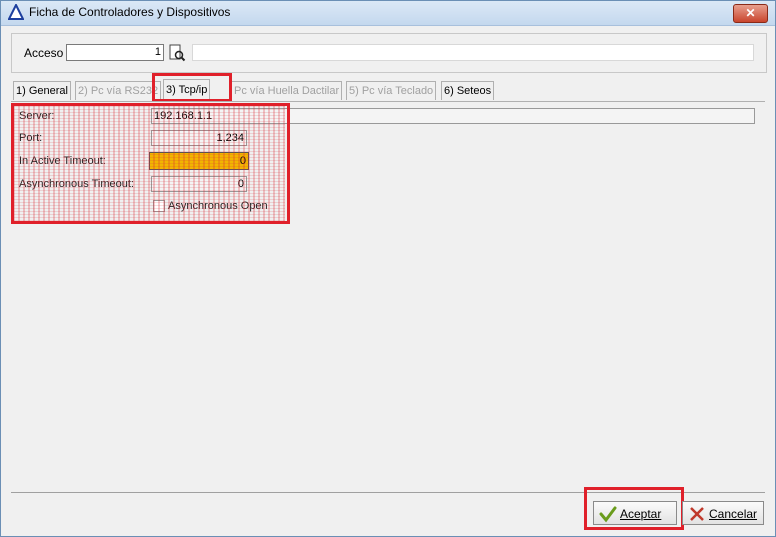 The width and height of the screenshot is (776, 537). I want to click on tab-pc-rs232: 2) Pc vía RS232, so click(118, 90).